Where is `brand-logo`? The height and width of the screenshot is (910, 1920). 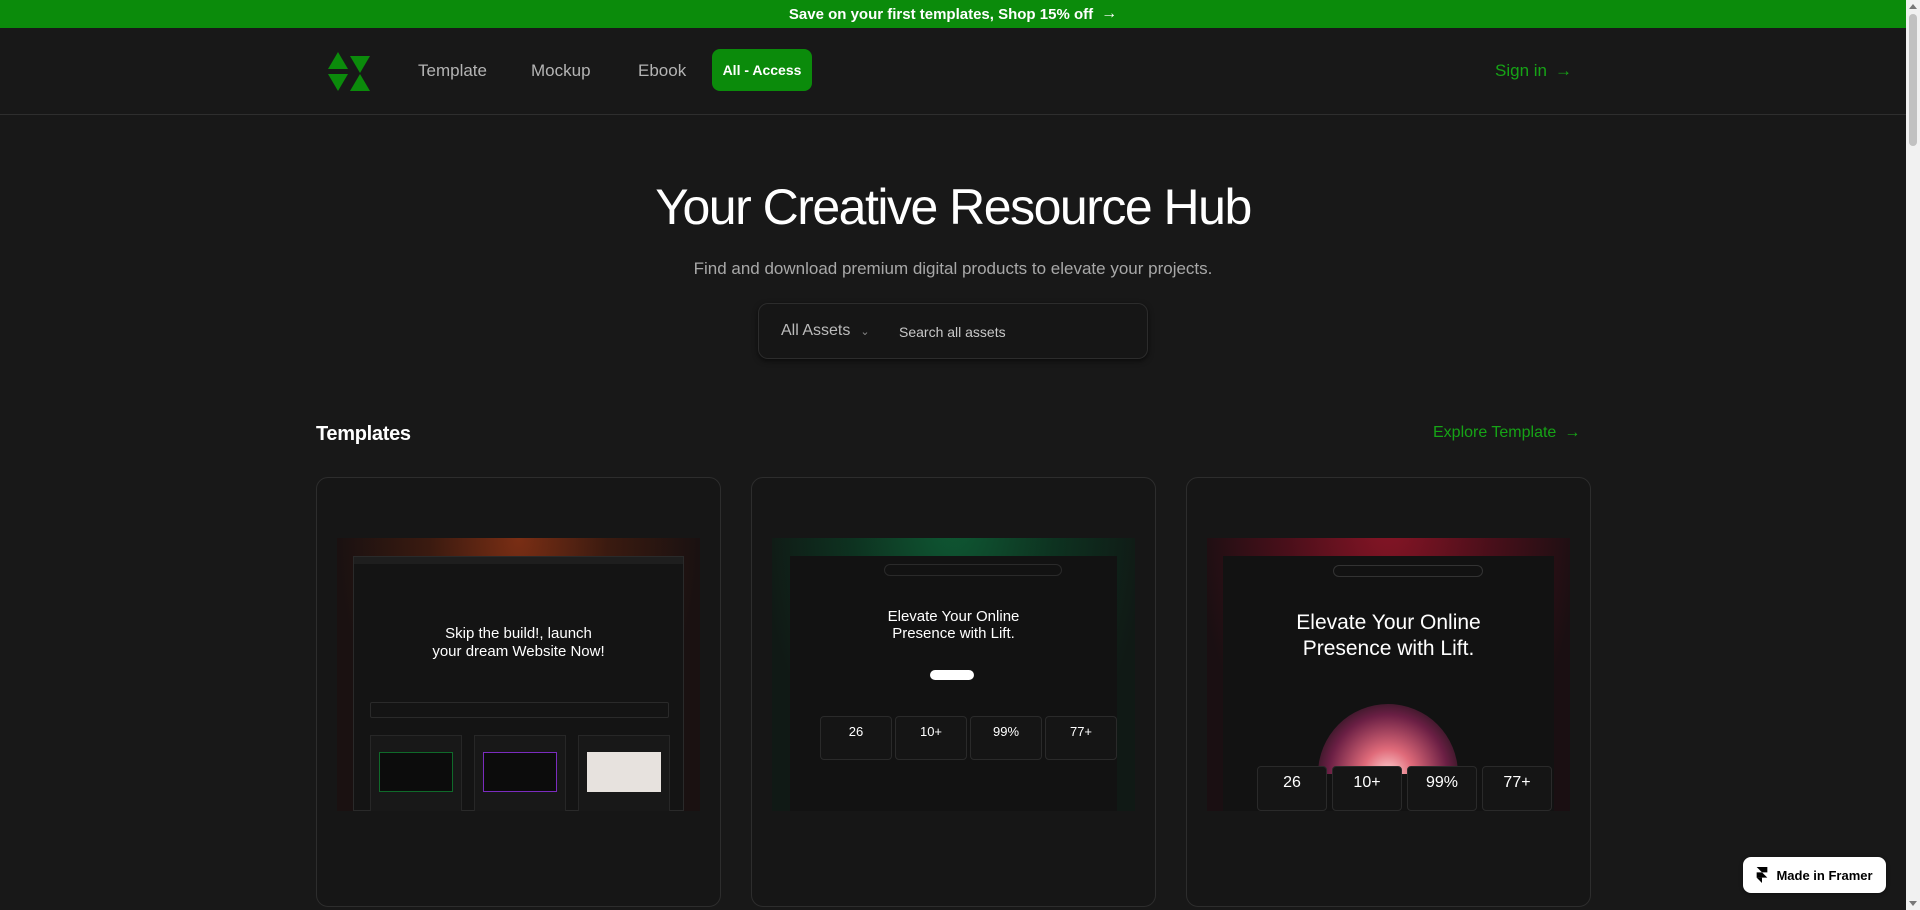
brand-logo is located at coordinates (349, 72).